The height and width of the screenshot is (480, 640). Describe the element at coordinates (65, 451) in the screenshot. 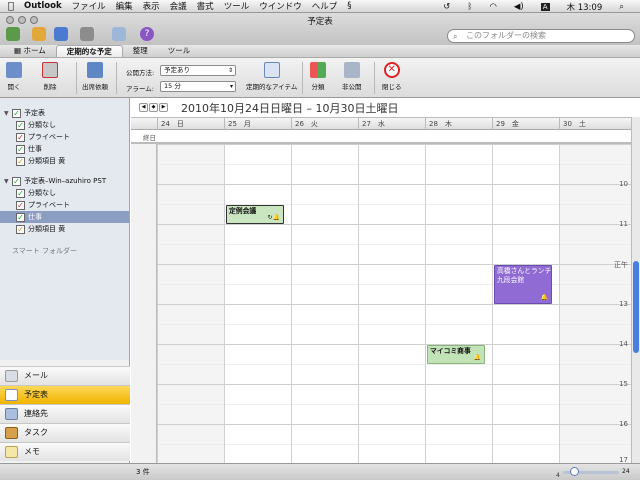

I see `nav-notes: メモ` at that location.